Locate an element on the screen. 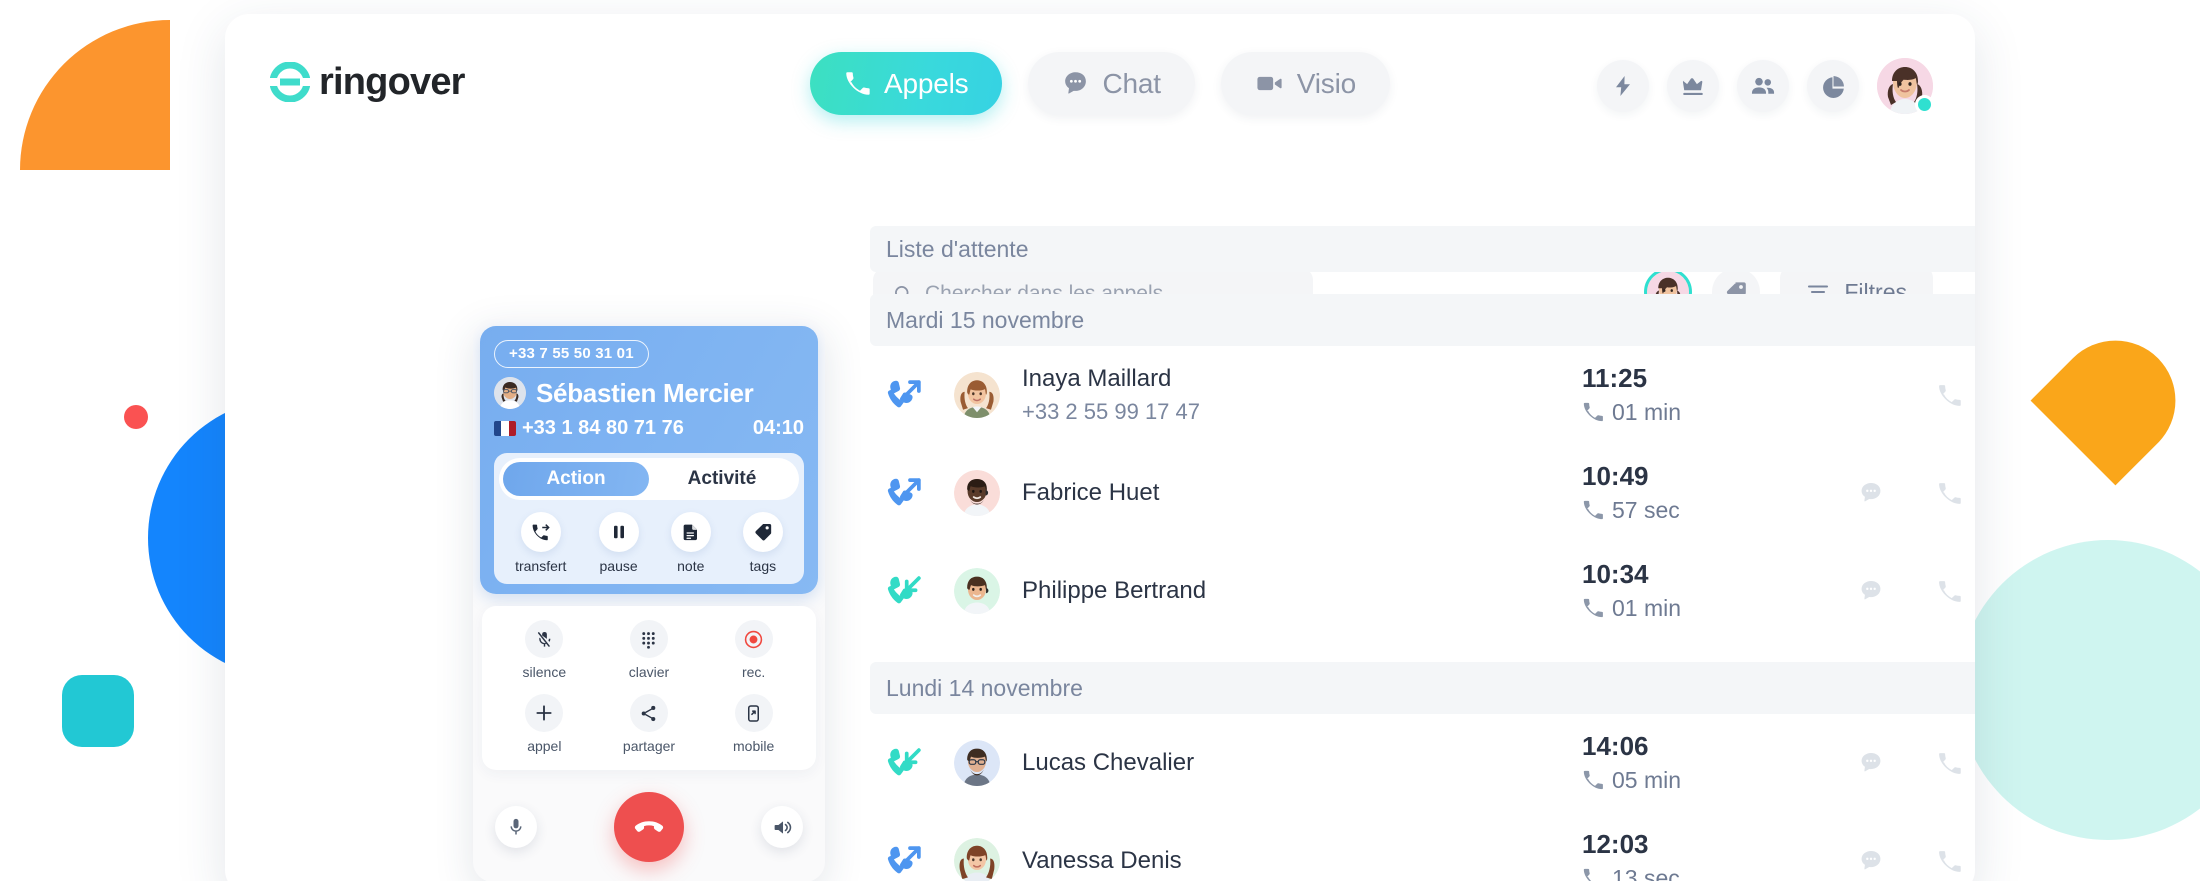 The image size is (2200, 881). call-row: Vanessa Denis 12:03 13 sec is located at coordinates (1422, 846).